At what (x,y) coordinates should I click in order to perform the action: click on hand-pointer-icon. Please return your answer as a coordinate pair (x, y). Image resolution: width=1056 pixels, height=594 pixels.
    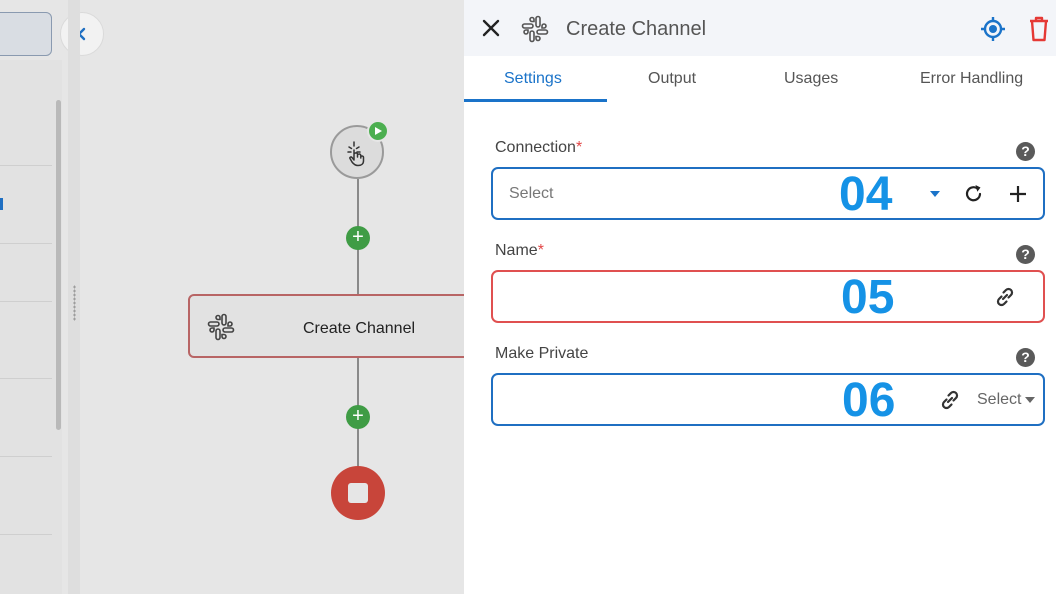
    Looking at the image, I should click on (356, 154).